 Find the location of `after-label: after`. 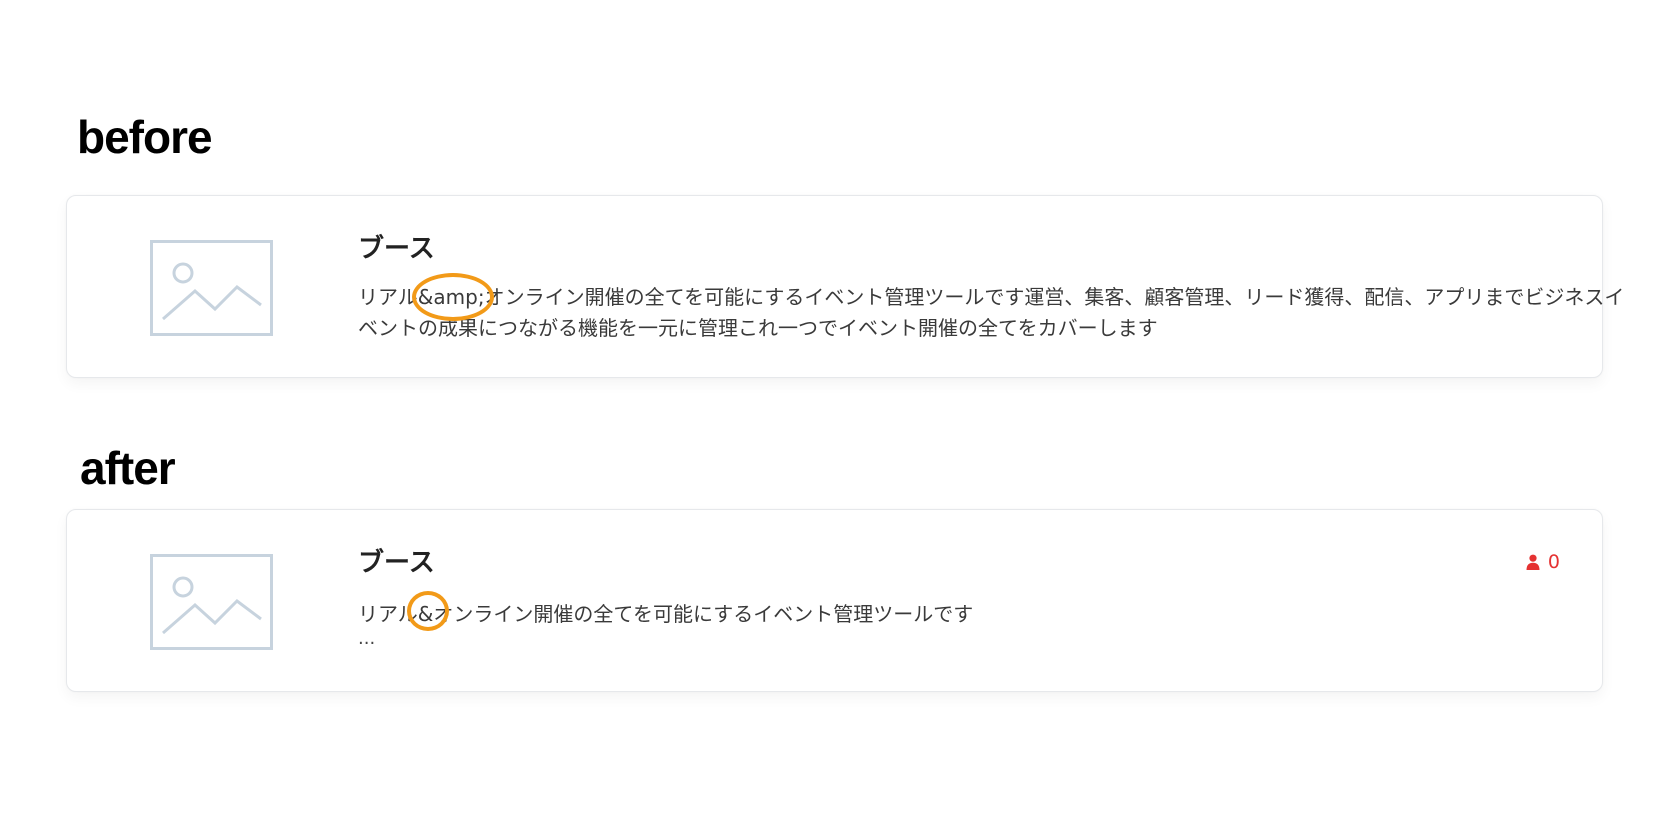

after-label: after is located at coordinates (128, 468).